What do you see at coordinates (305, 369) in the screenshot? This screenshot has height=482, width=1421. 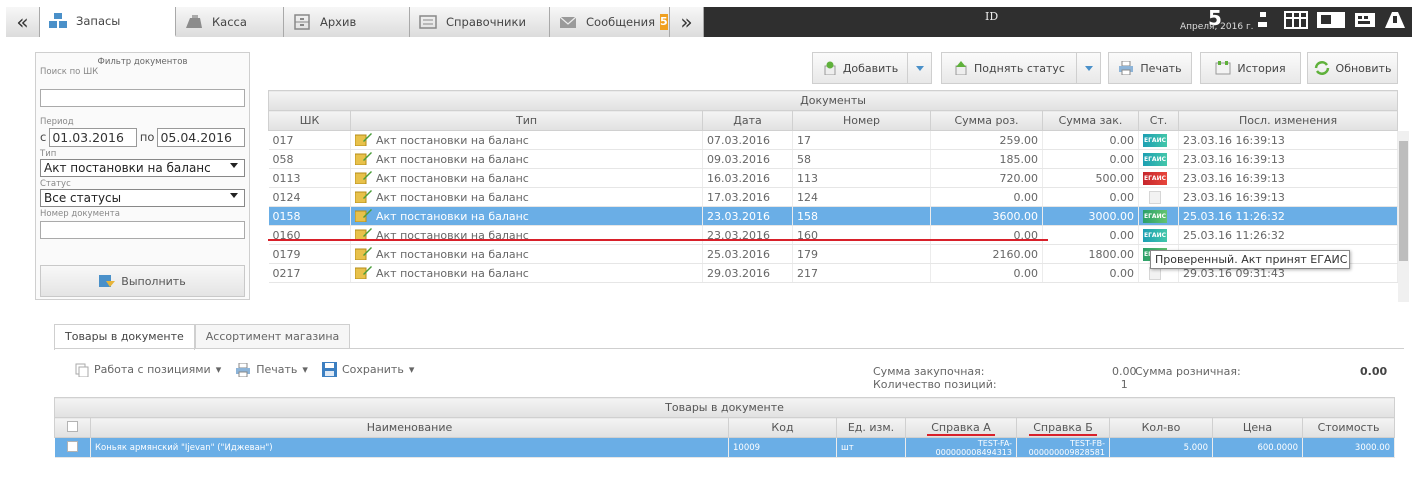 I see `chevron-down-icon: ▾` at bounding box center [305, 369].